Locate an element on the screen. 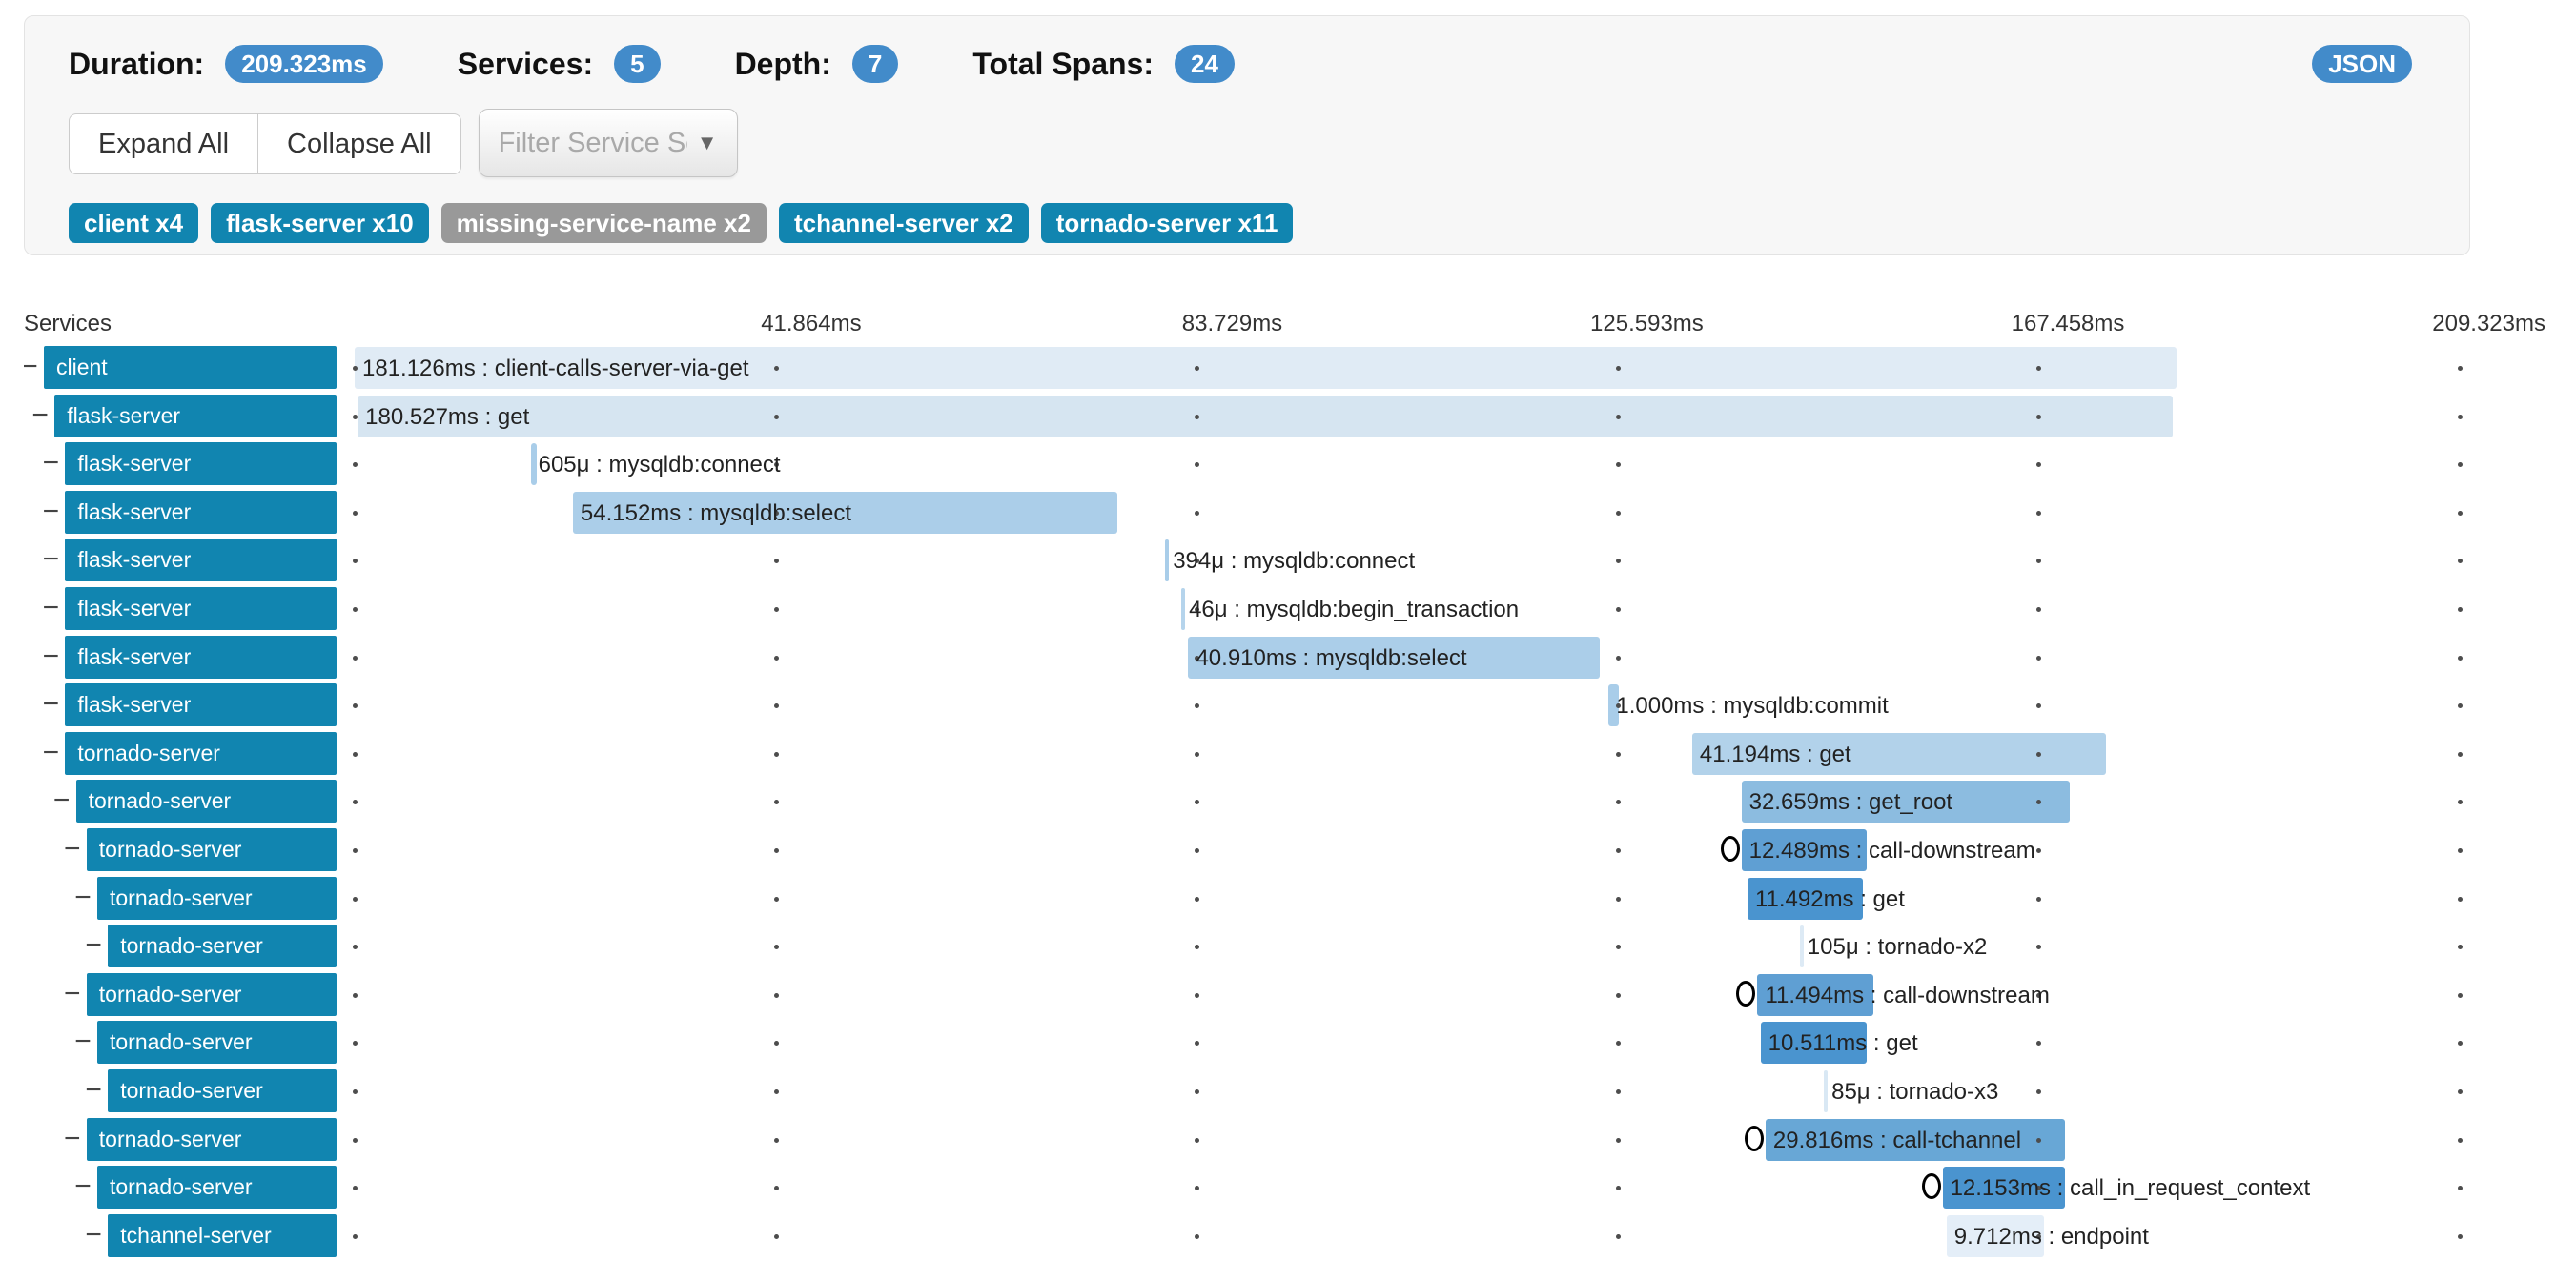 This screenshot has width=2576, height=1261. service-tag-pill: tornado-server x11 is located at coordinates (1167, 223).